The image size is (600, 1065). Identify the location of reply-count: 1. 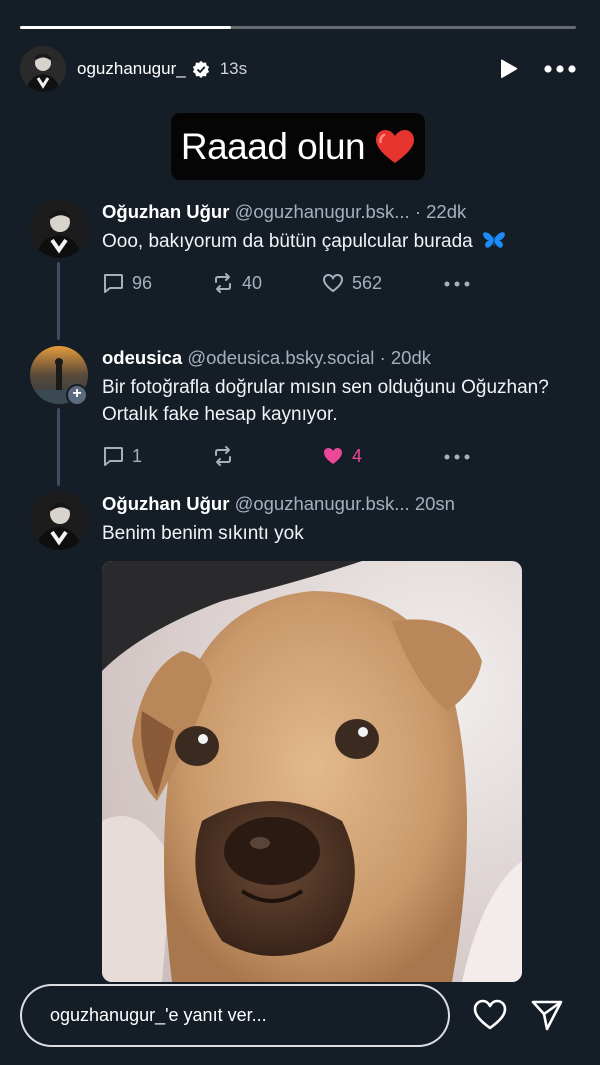
(137, 455).